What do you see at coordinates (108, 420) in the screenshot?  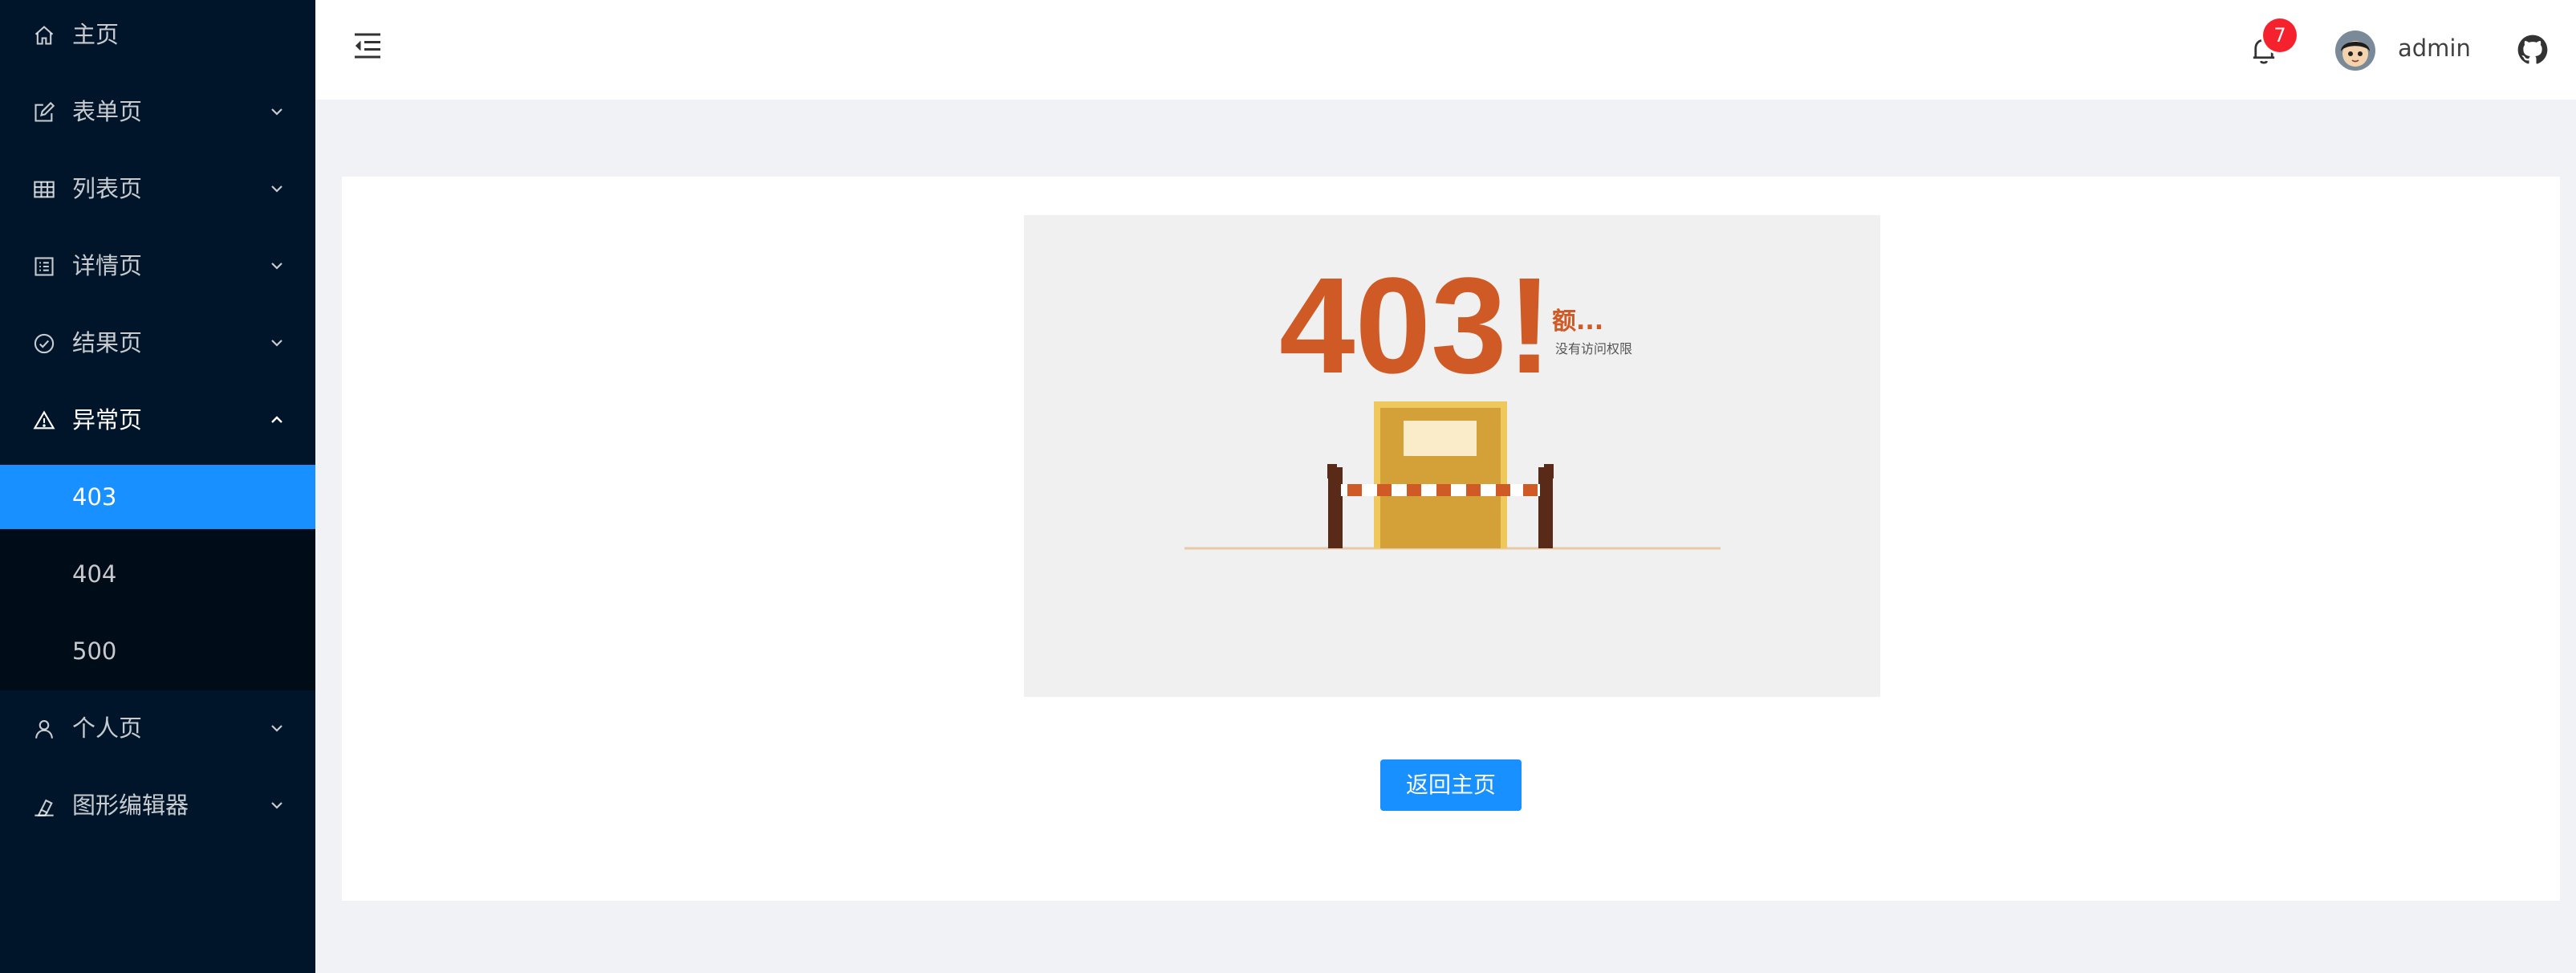 I see `menu-item-label: 异常页` at bounding box center [108, 420].